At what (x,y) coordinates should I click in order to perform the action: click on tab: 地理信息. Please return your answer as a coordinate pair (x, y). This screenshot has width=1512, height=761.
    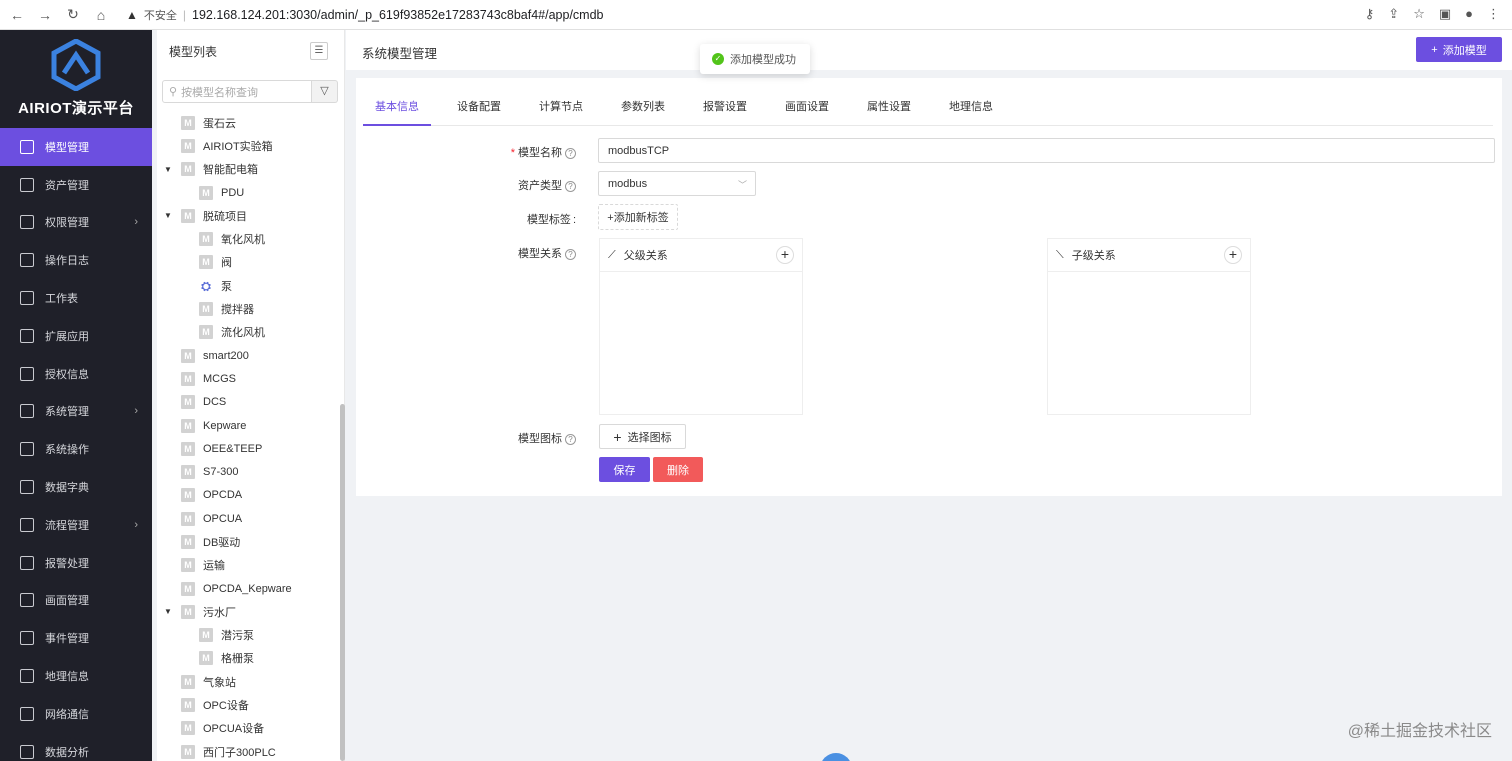
    Looking at the image, I should click on (971, 110).